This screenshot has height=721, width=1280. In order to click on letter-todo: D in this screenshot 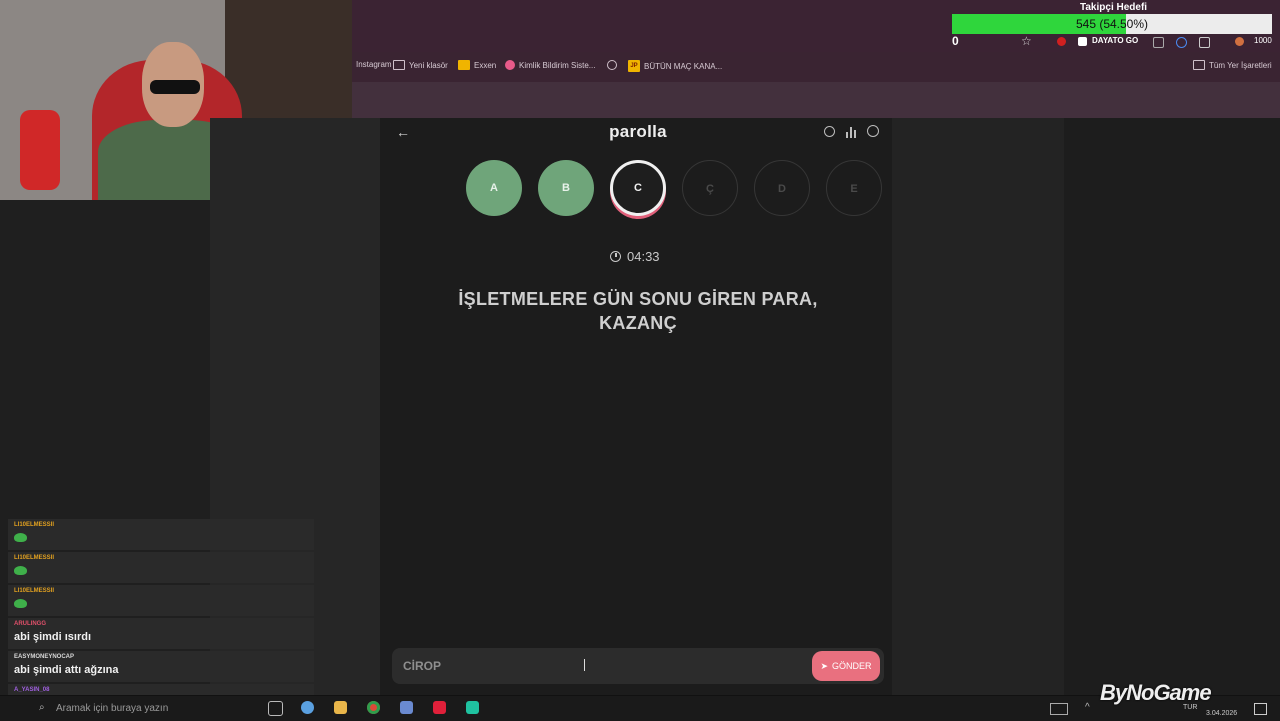, I will do `click(782, 188)`.